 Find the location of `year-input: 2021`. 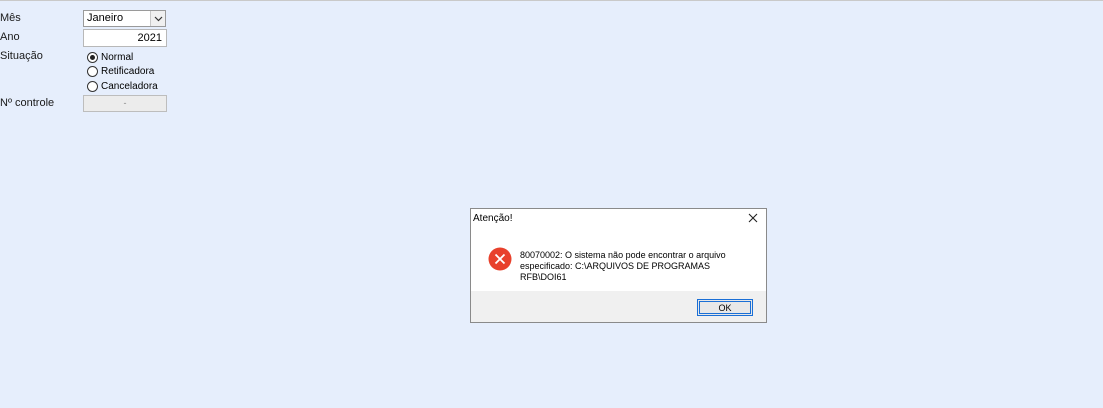

year-input: 2021 is located at coordinates (125, 38).